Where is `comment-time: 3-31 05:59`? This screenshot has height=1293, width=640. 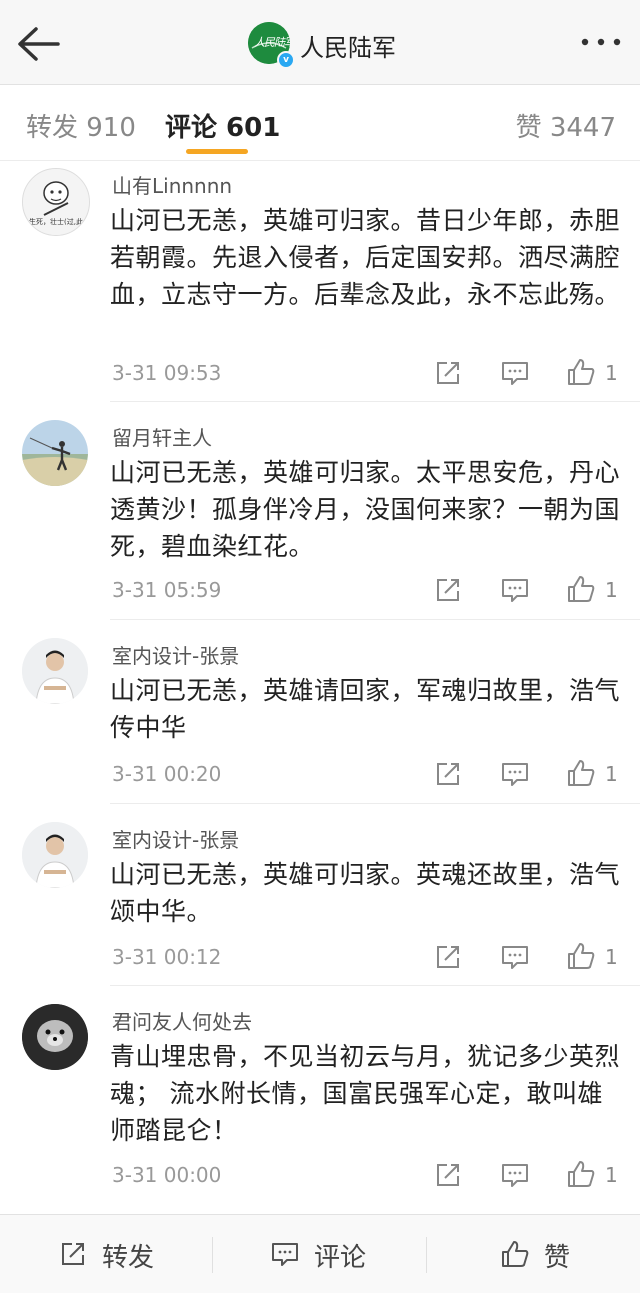 comment-time: 3-31 05:59 is located at coordinates (167, 590).